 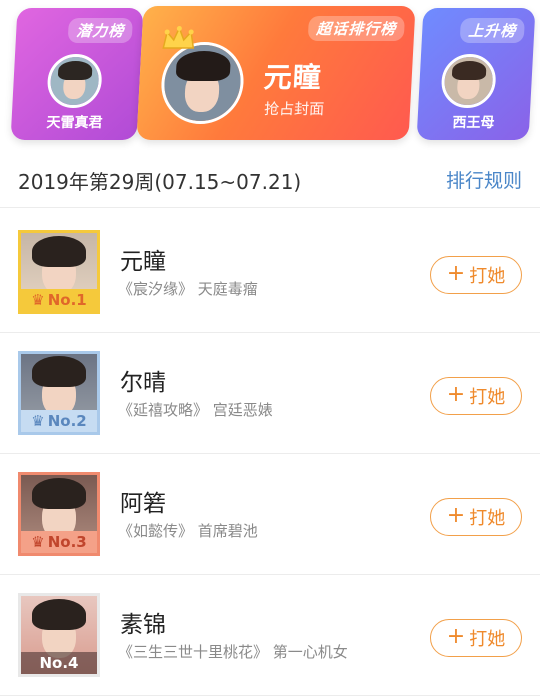 I want to click on crown-icon, so click(x=178, y=37).